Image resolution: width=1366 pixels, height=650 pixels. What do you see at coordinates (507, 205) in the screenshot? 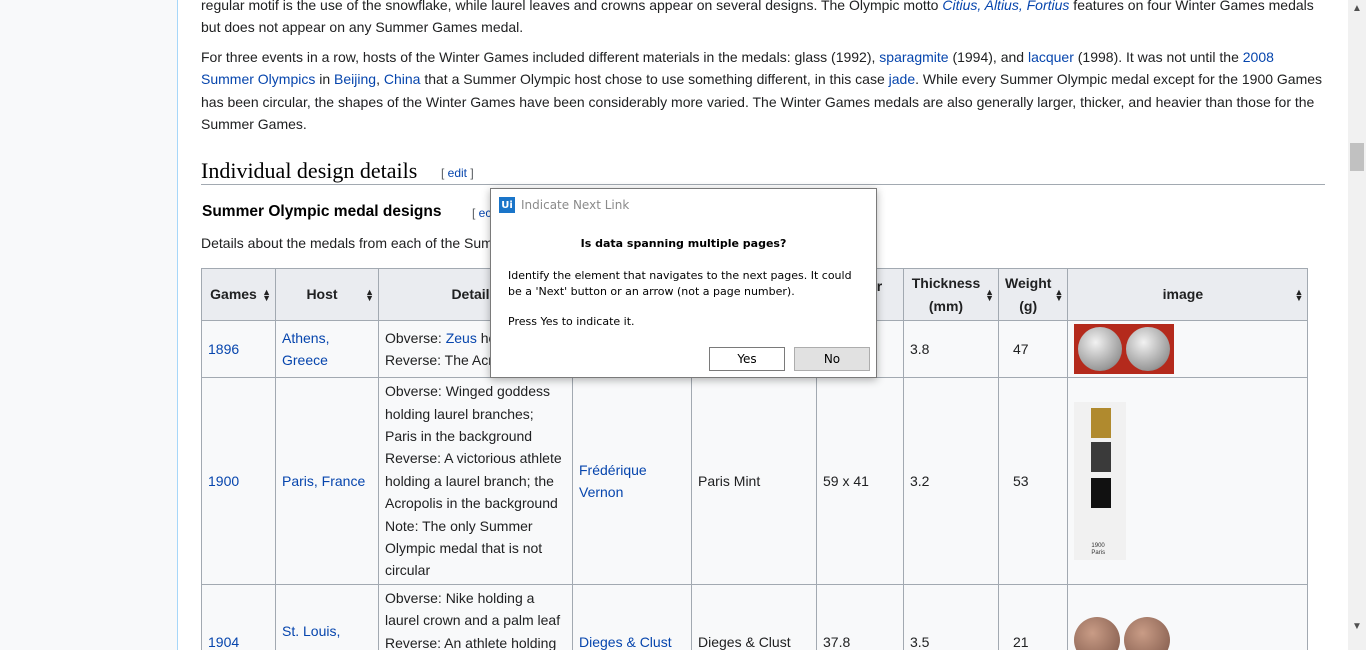
I see `uipath-logo-icon: Ui` at bounding box center [507, 205].